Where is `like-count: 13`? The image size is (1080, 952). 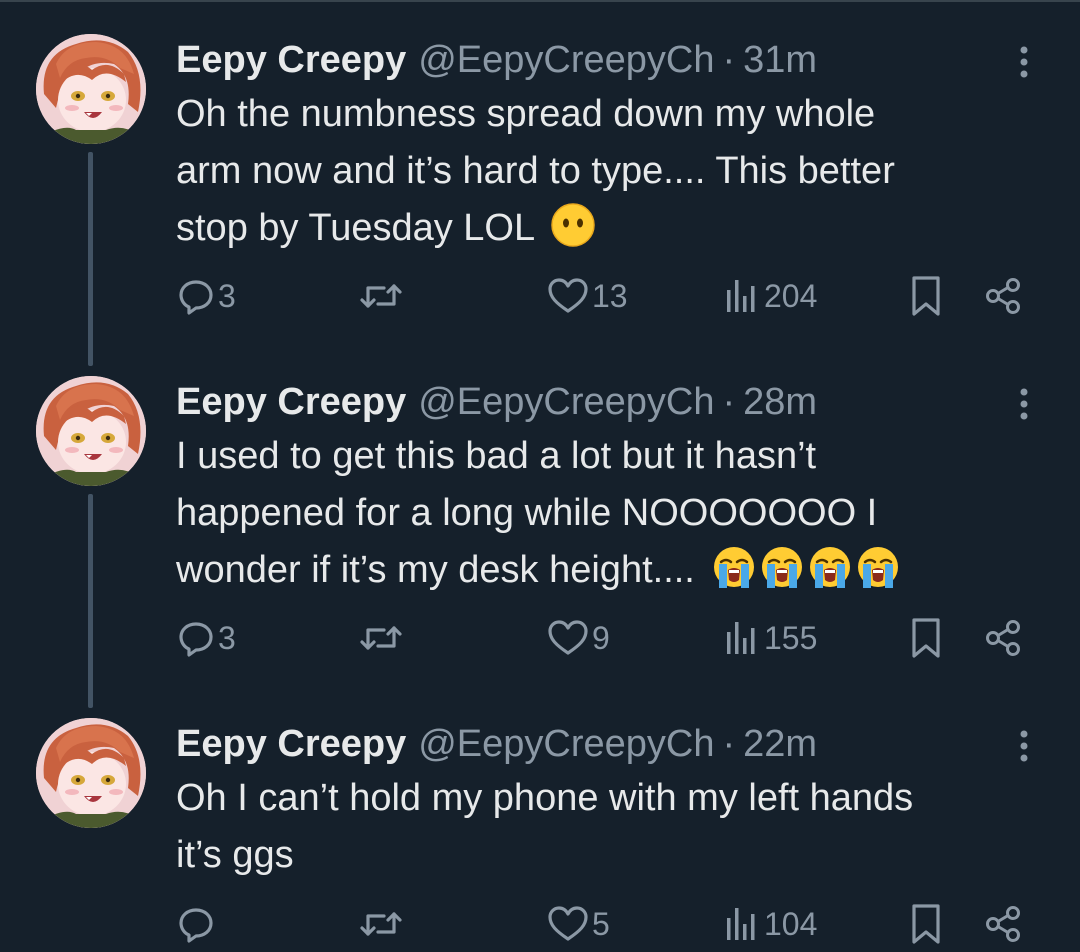 like-count: 13 is located at coordinates (610, 295).